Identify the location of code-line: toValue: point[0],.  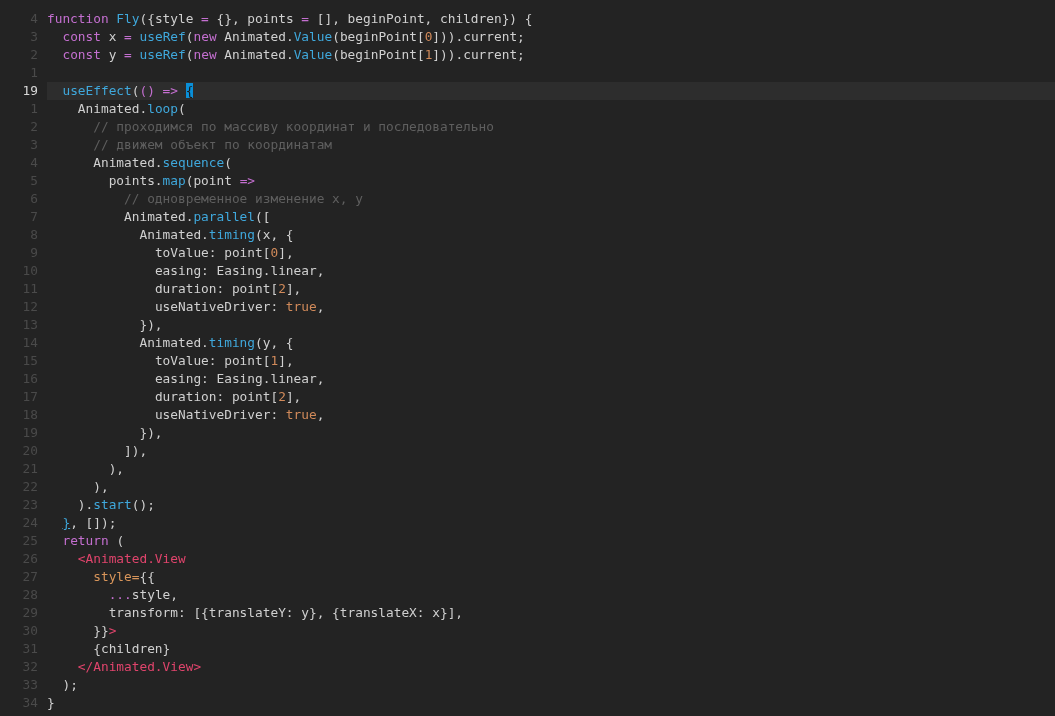
(223, 252).